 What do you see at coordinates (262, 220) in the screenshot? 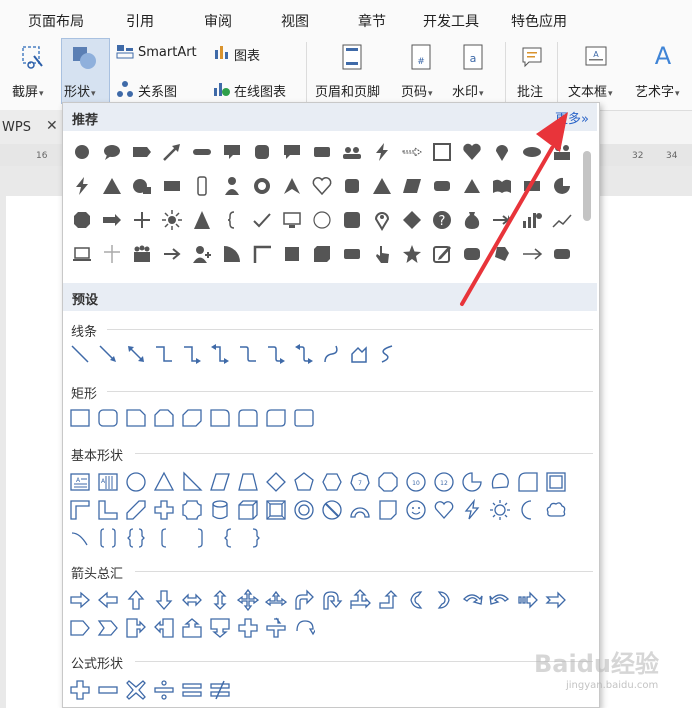
I see `checkmark-shape` at bounding box center [262, 220].